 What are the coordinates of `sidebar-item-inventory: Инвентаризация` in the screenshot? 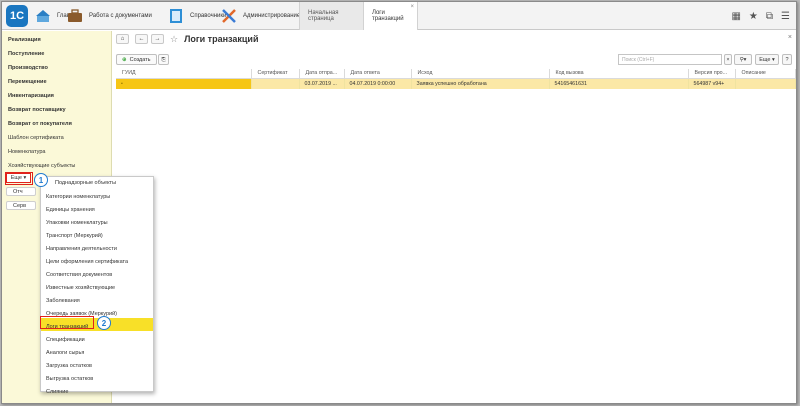 It's located at (31, 96).